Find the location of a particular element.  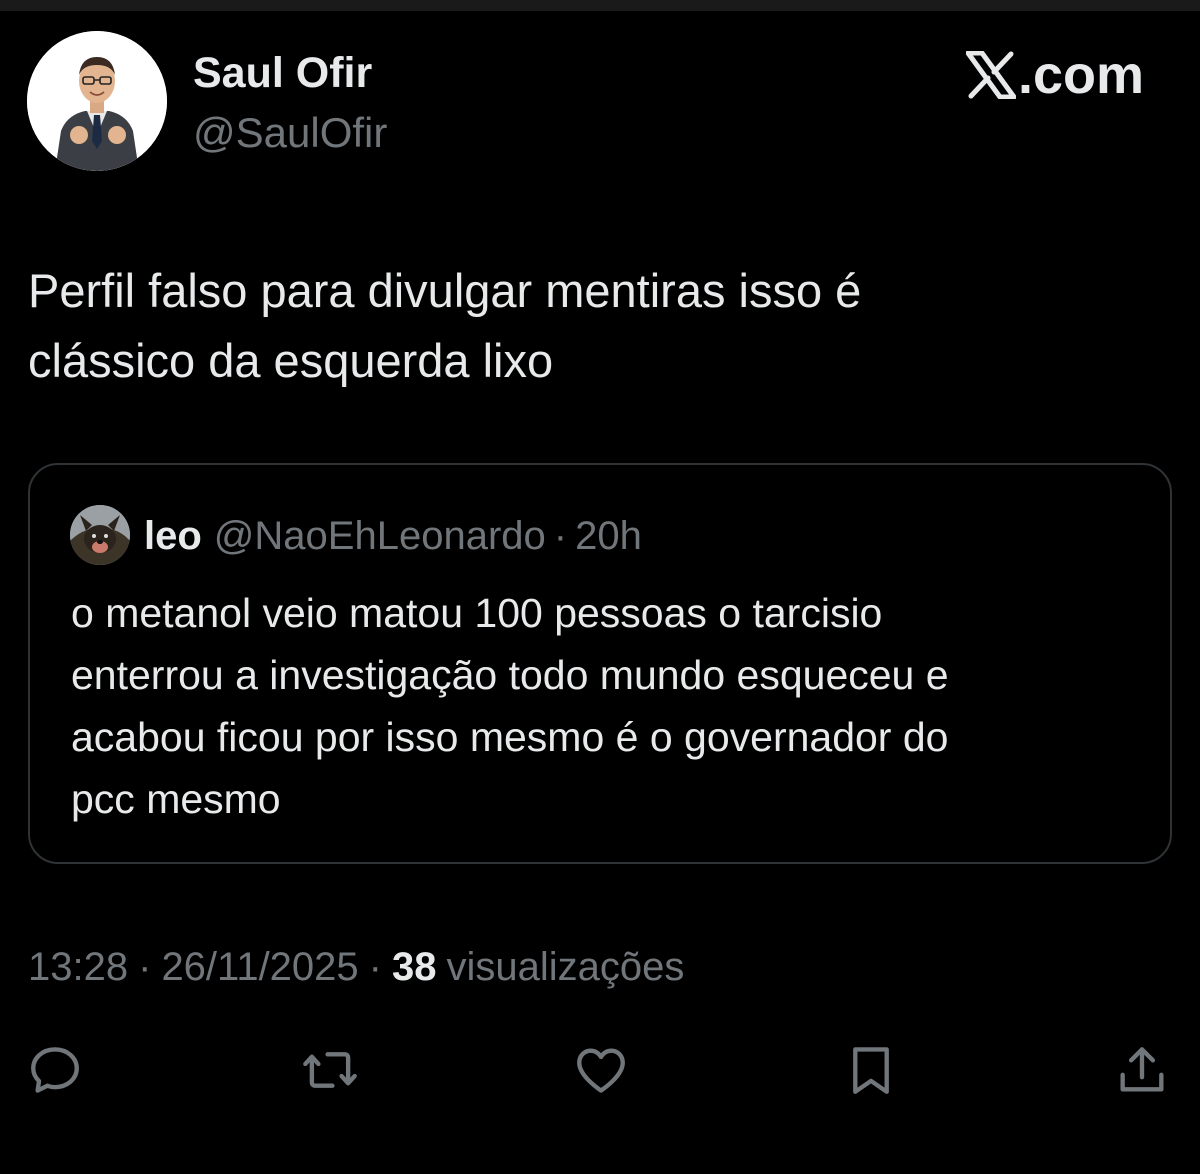

brand-text: .com is located at coordinates (1080, 75).